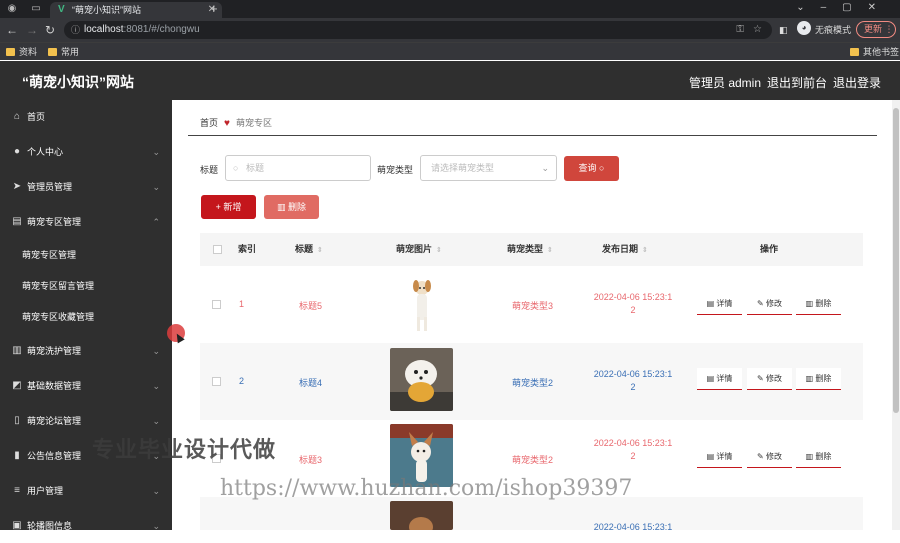  Describe the element at coordinates (54, 386) in the screenshot. I see `sidebar-item-label: 基础数据管理` at that location.